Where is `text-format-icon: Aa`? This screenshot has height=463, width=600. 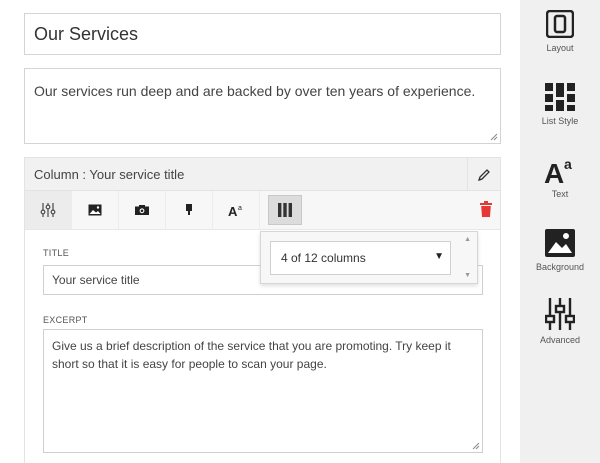
text-format-icon: Aa is located at coordinates (235, 210).